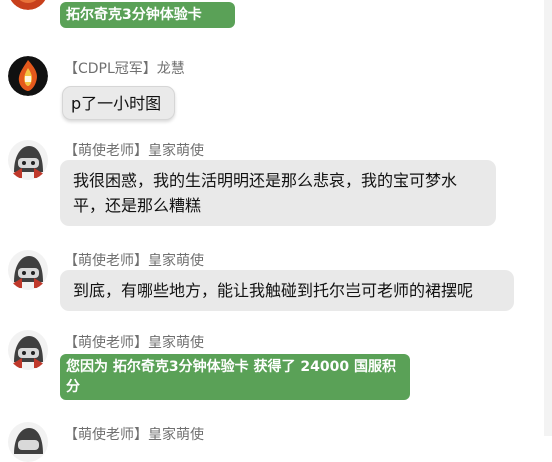 The image size is (552, 462). Describe the element at coordinates (28, 5) in the screenshot. I see `red-avatar-icon` at that location.